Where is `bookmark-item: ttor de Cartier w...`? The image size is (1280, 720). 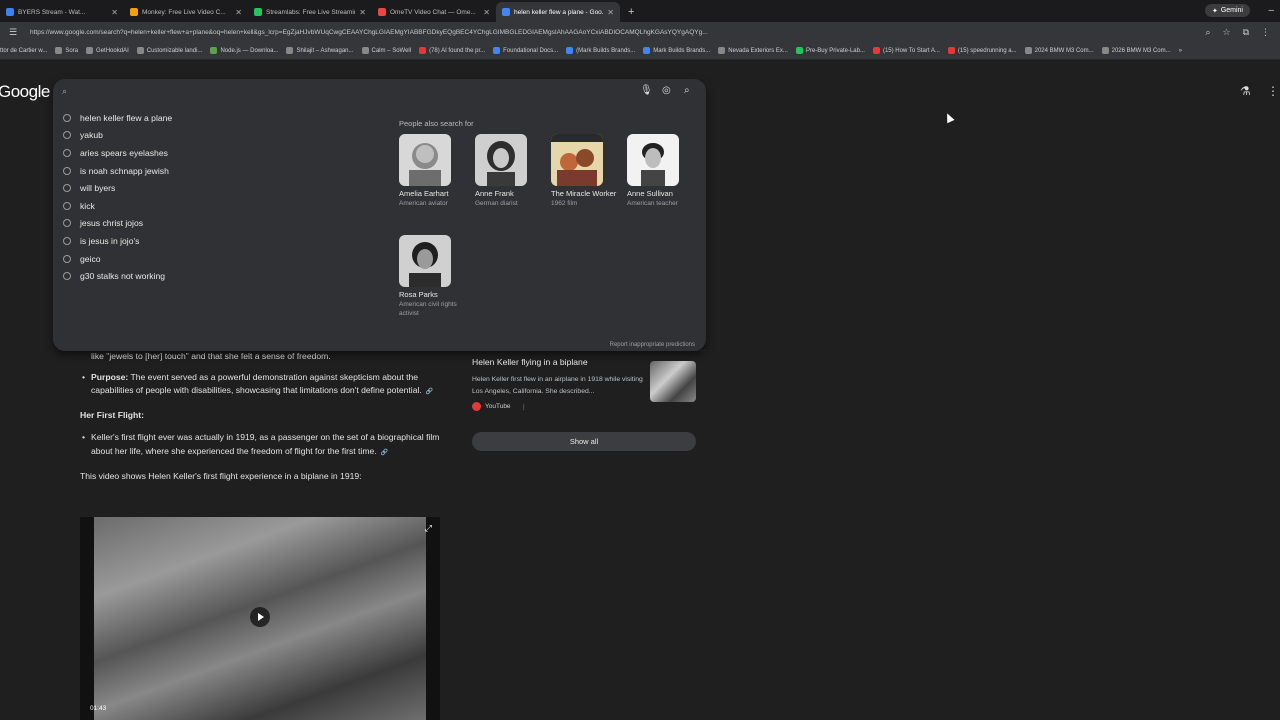 bookmark-item: ttor de Cartier w... is located at coordinates (23, 51).